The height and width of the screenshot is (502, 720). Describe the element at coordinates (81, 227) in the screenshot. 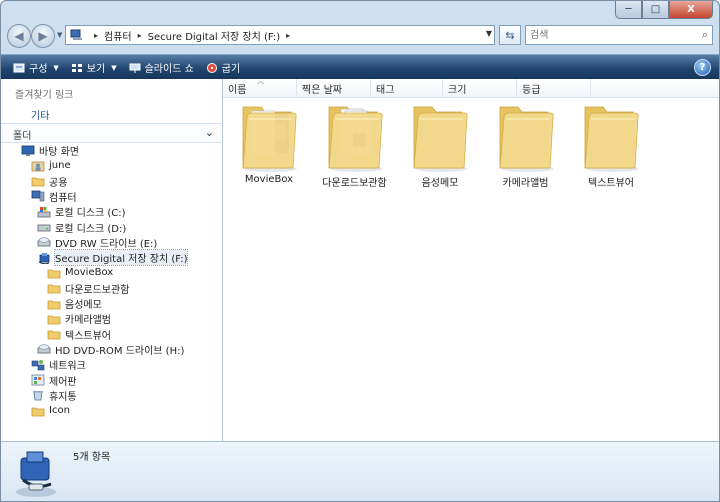

I see `tree-item: 로컬 디스크 (D:)` at that location.